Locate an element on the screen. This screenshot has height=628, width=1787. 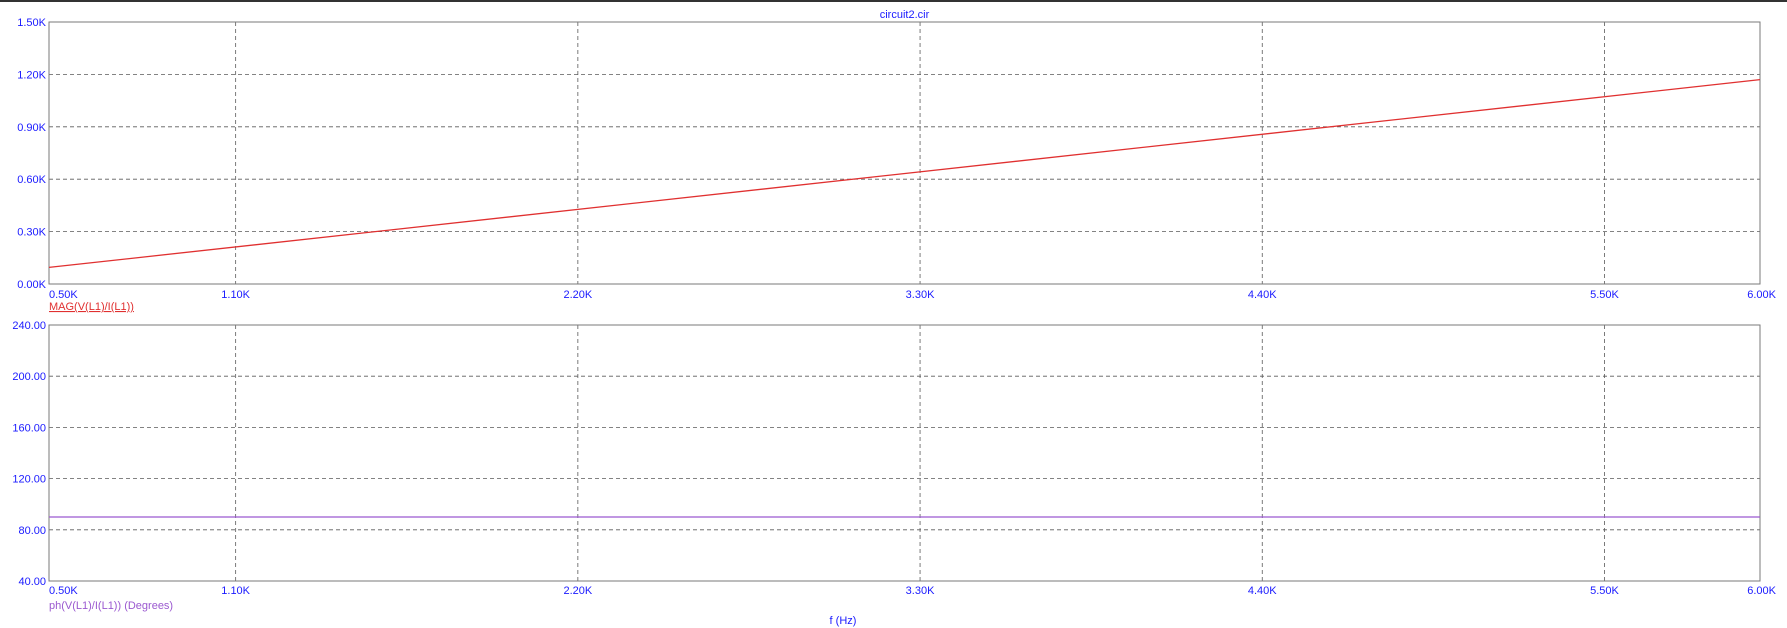
x-axis-title: f (Hz) is located at coordinates (843, 621).